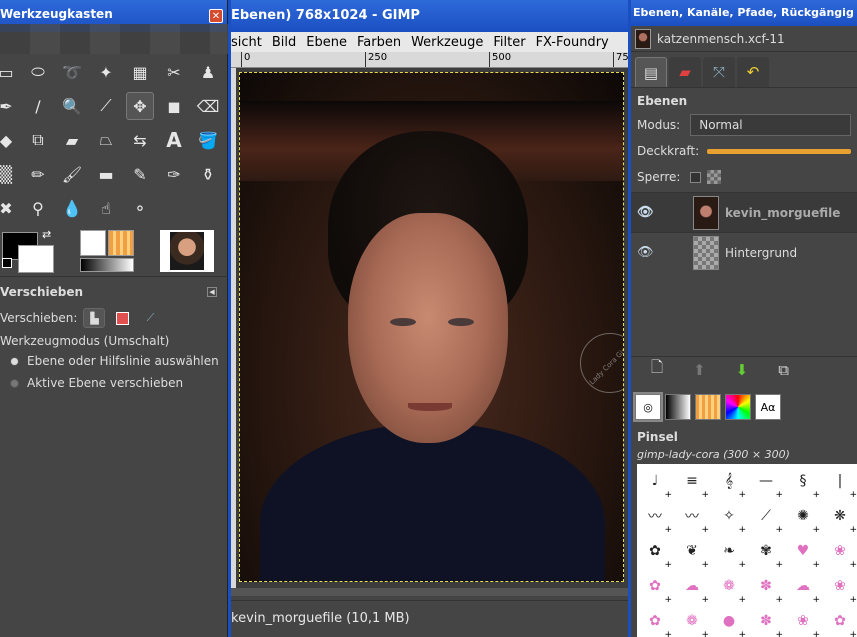 The image size is (857, 637). Describe the element at coordinates (648, 407) in the screenshot. I see `brushes-tab-icon: ◎` at that location.